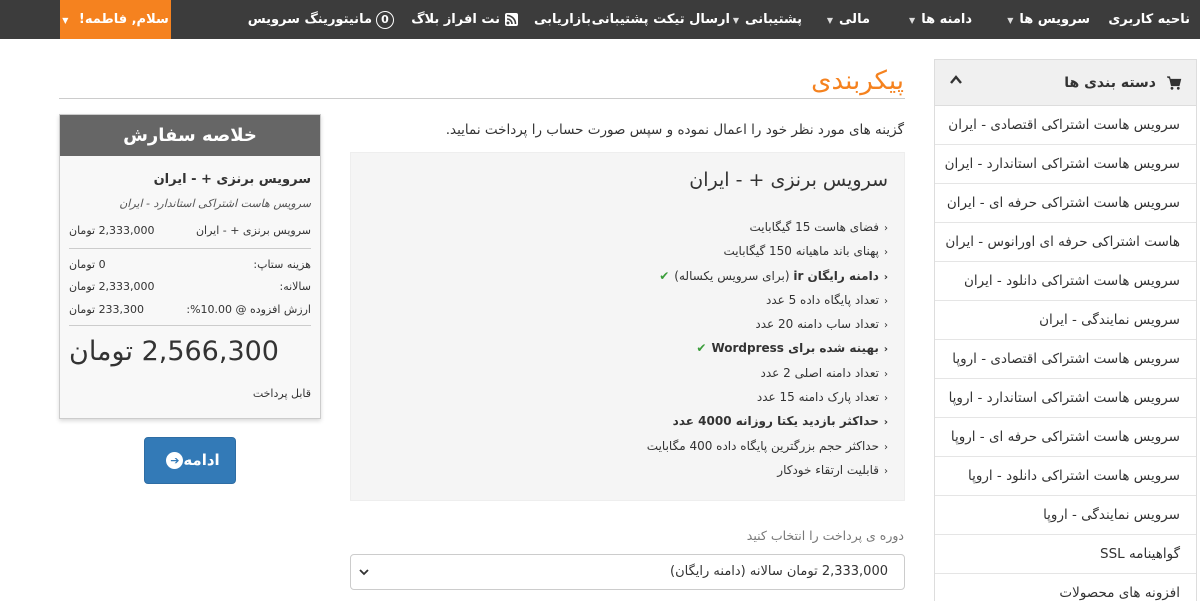 The image size is (1200, 601). I want to click on summary-annual-row: سالانه: 2,333,000 تومان, so click(190, 288).